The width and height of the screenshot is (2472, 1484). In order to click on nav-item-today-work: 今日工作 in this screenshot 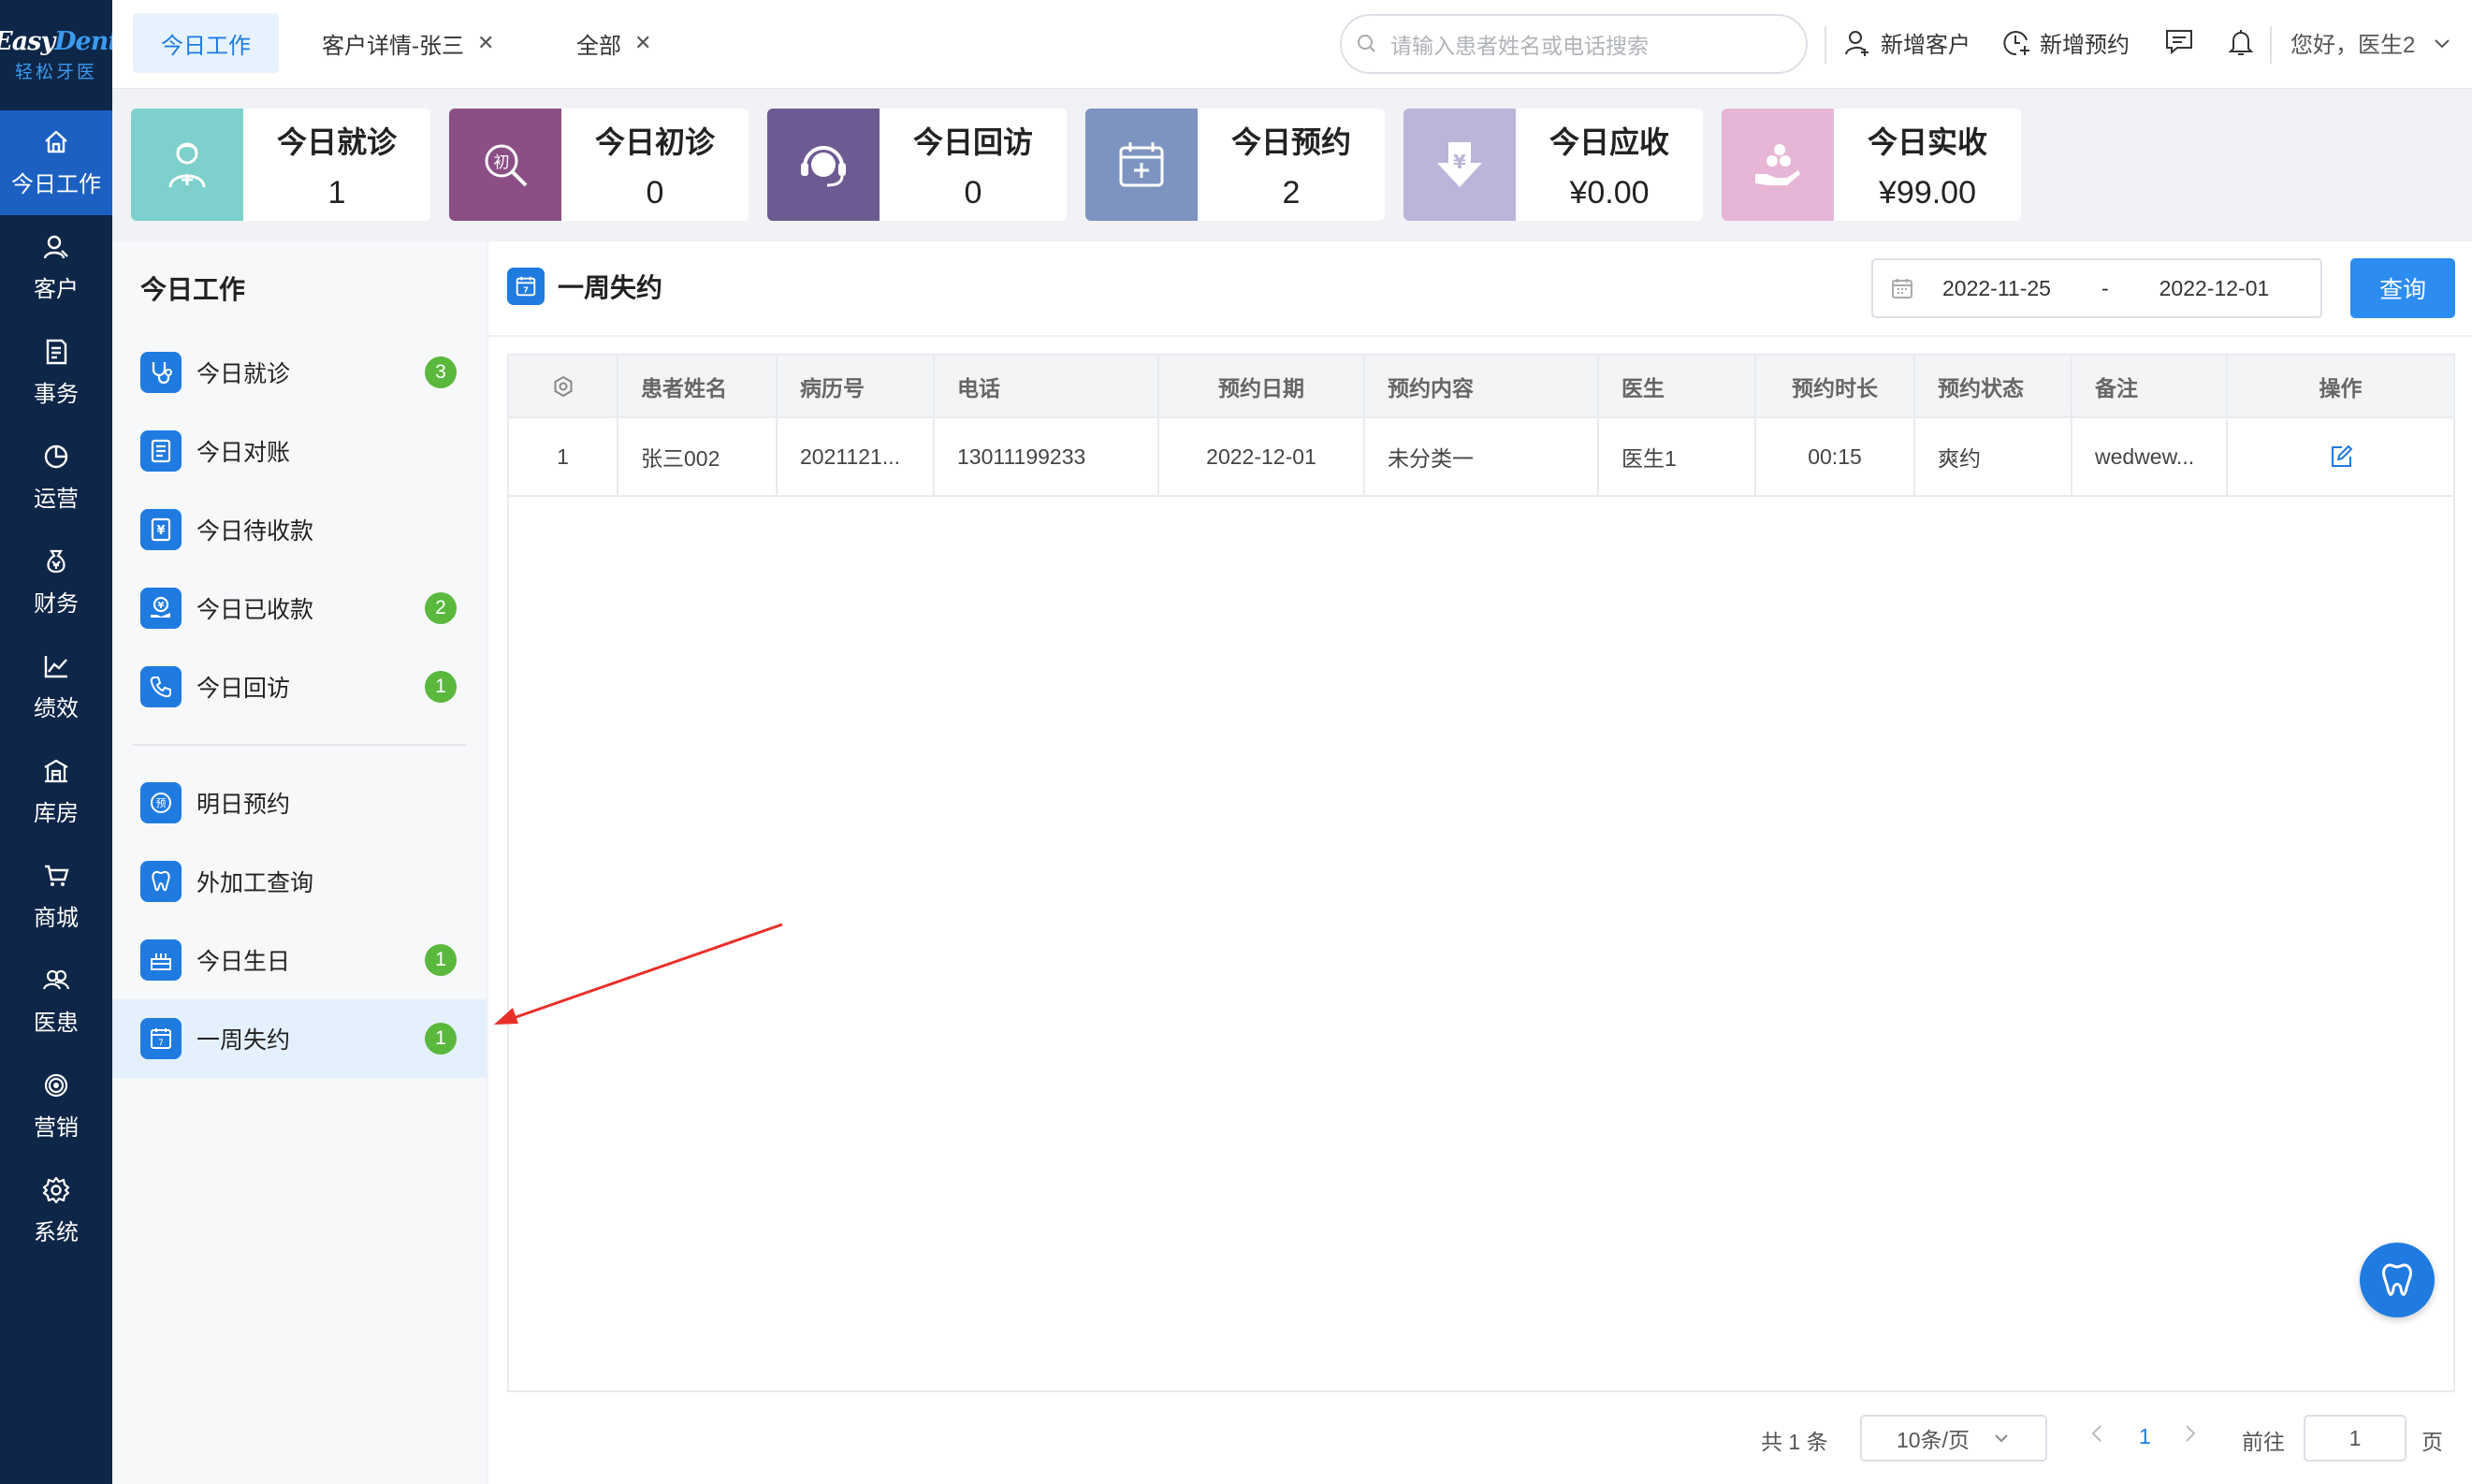, I will do `click(56, 162)`.